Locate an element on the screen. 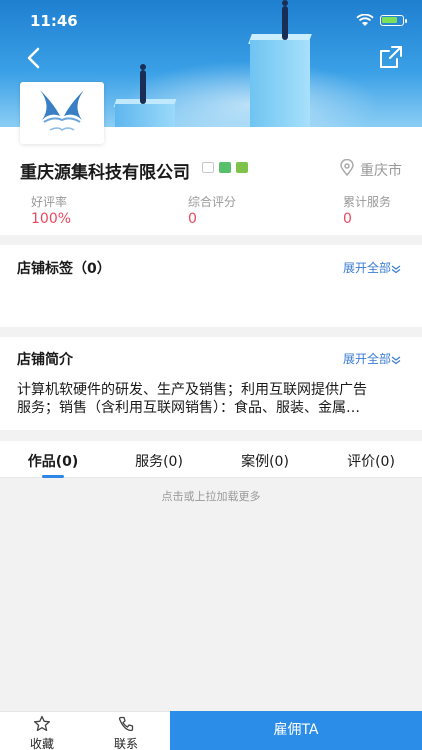  status-time: 11:46 is located at coordinates (54, 21).